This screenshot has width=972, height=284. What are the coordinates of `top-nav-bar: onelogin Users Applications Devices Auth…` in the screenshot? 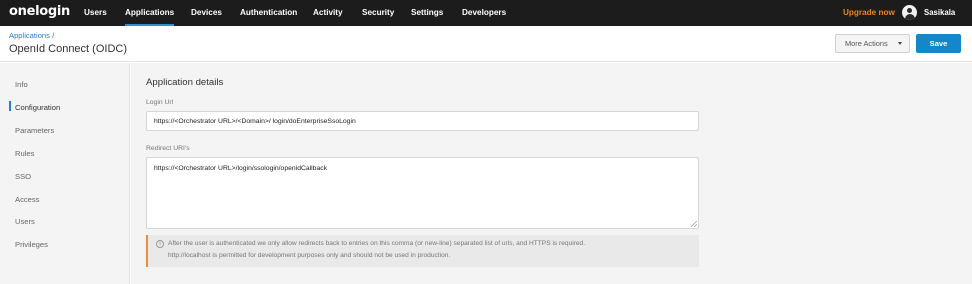 It's located at (486, 13).